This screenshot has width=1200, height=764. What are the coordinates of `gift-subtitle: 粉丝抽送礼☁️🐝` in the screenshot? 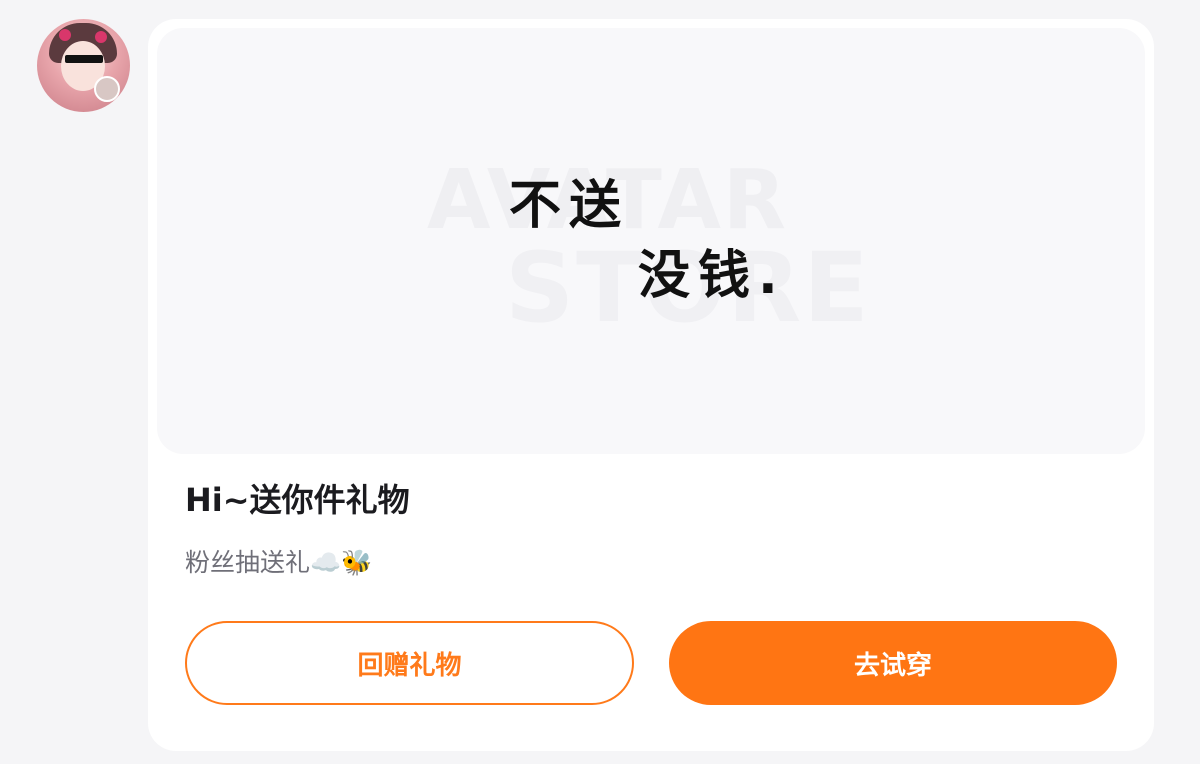 It's located at (279, 562).